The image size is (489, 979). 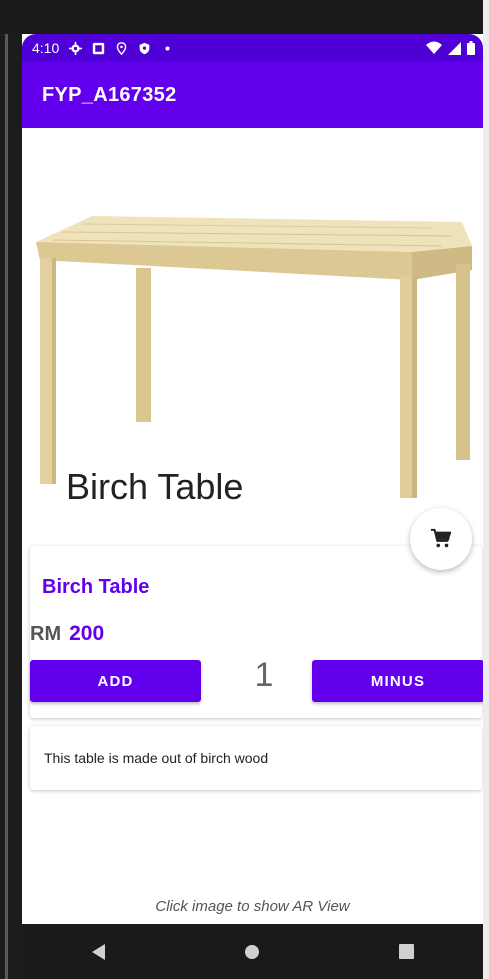 What do you see at coordinates (67, 634) in the screenshot?
I see `price-row: RM 200` at bounding box center [67, 634].